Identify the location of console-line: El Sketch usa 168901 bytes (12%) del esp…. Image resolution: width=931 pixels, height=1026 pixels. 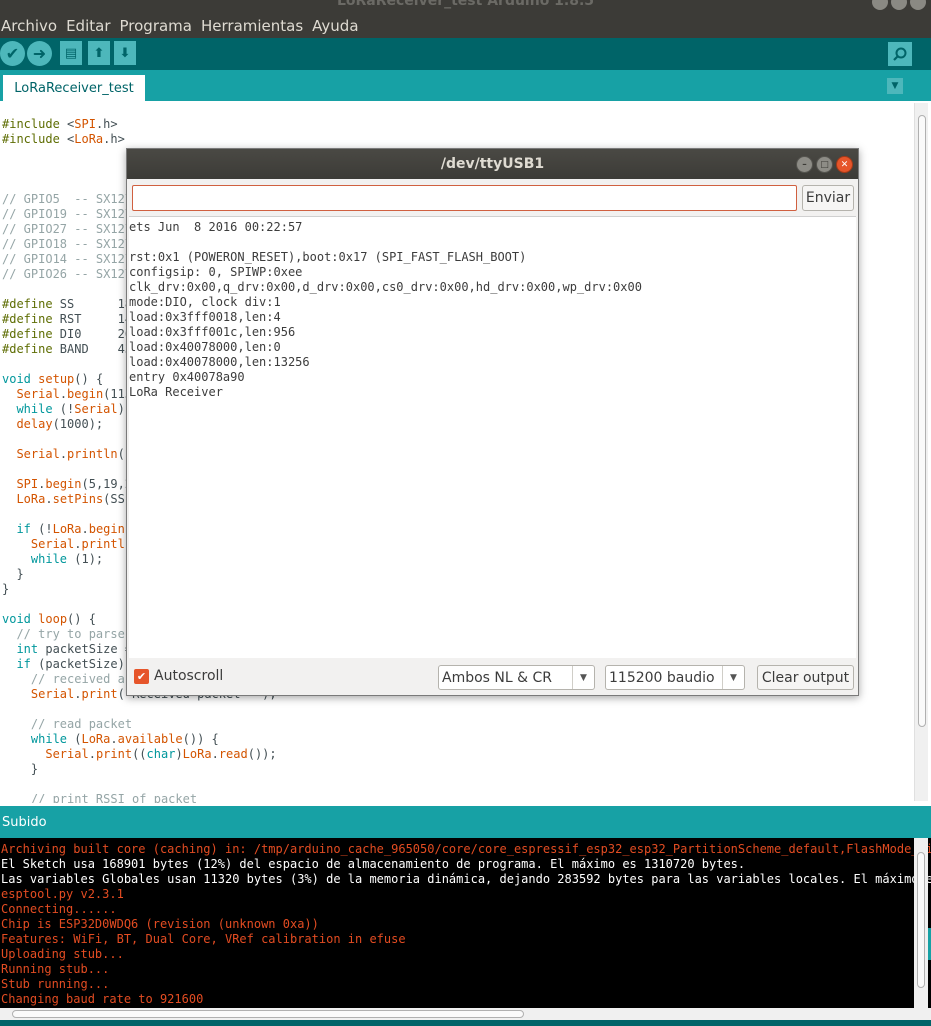
(373, 864).